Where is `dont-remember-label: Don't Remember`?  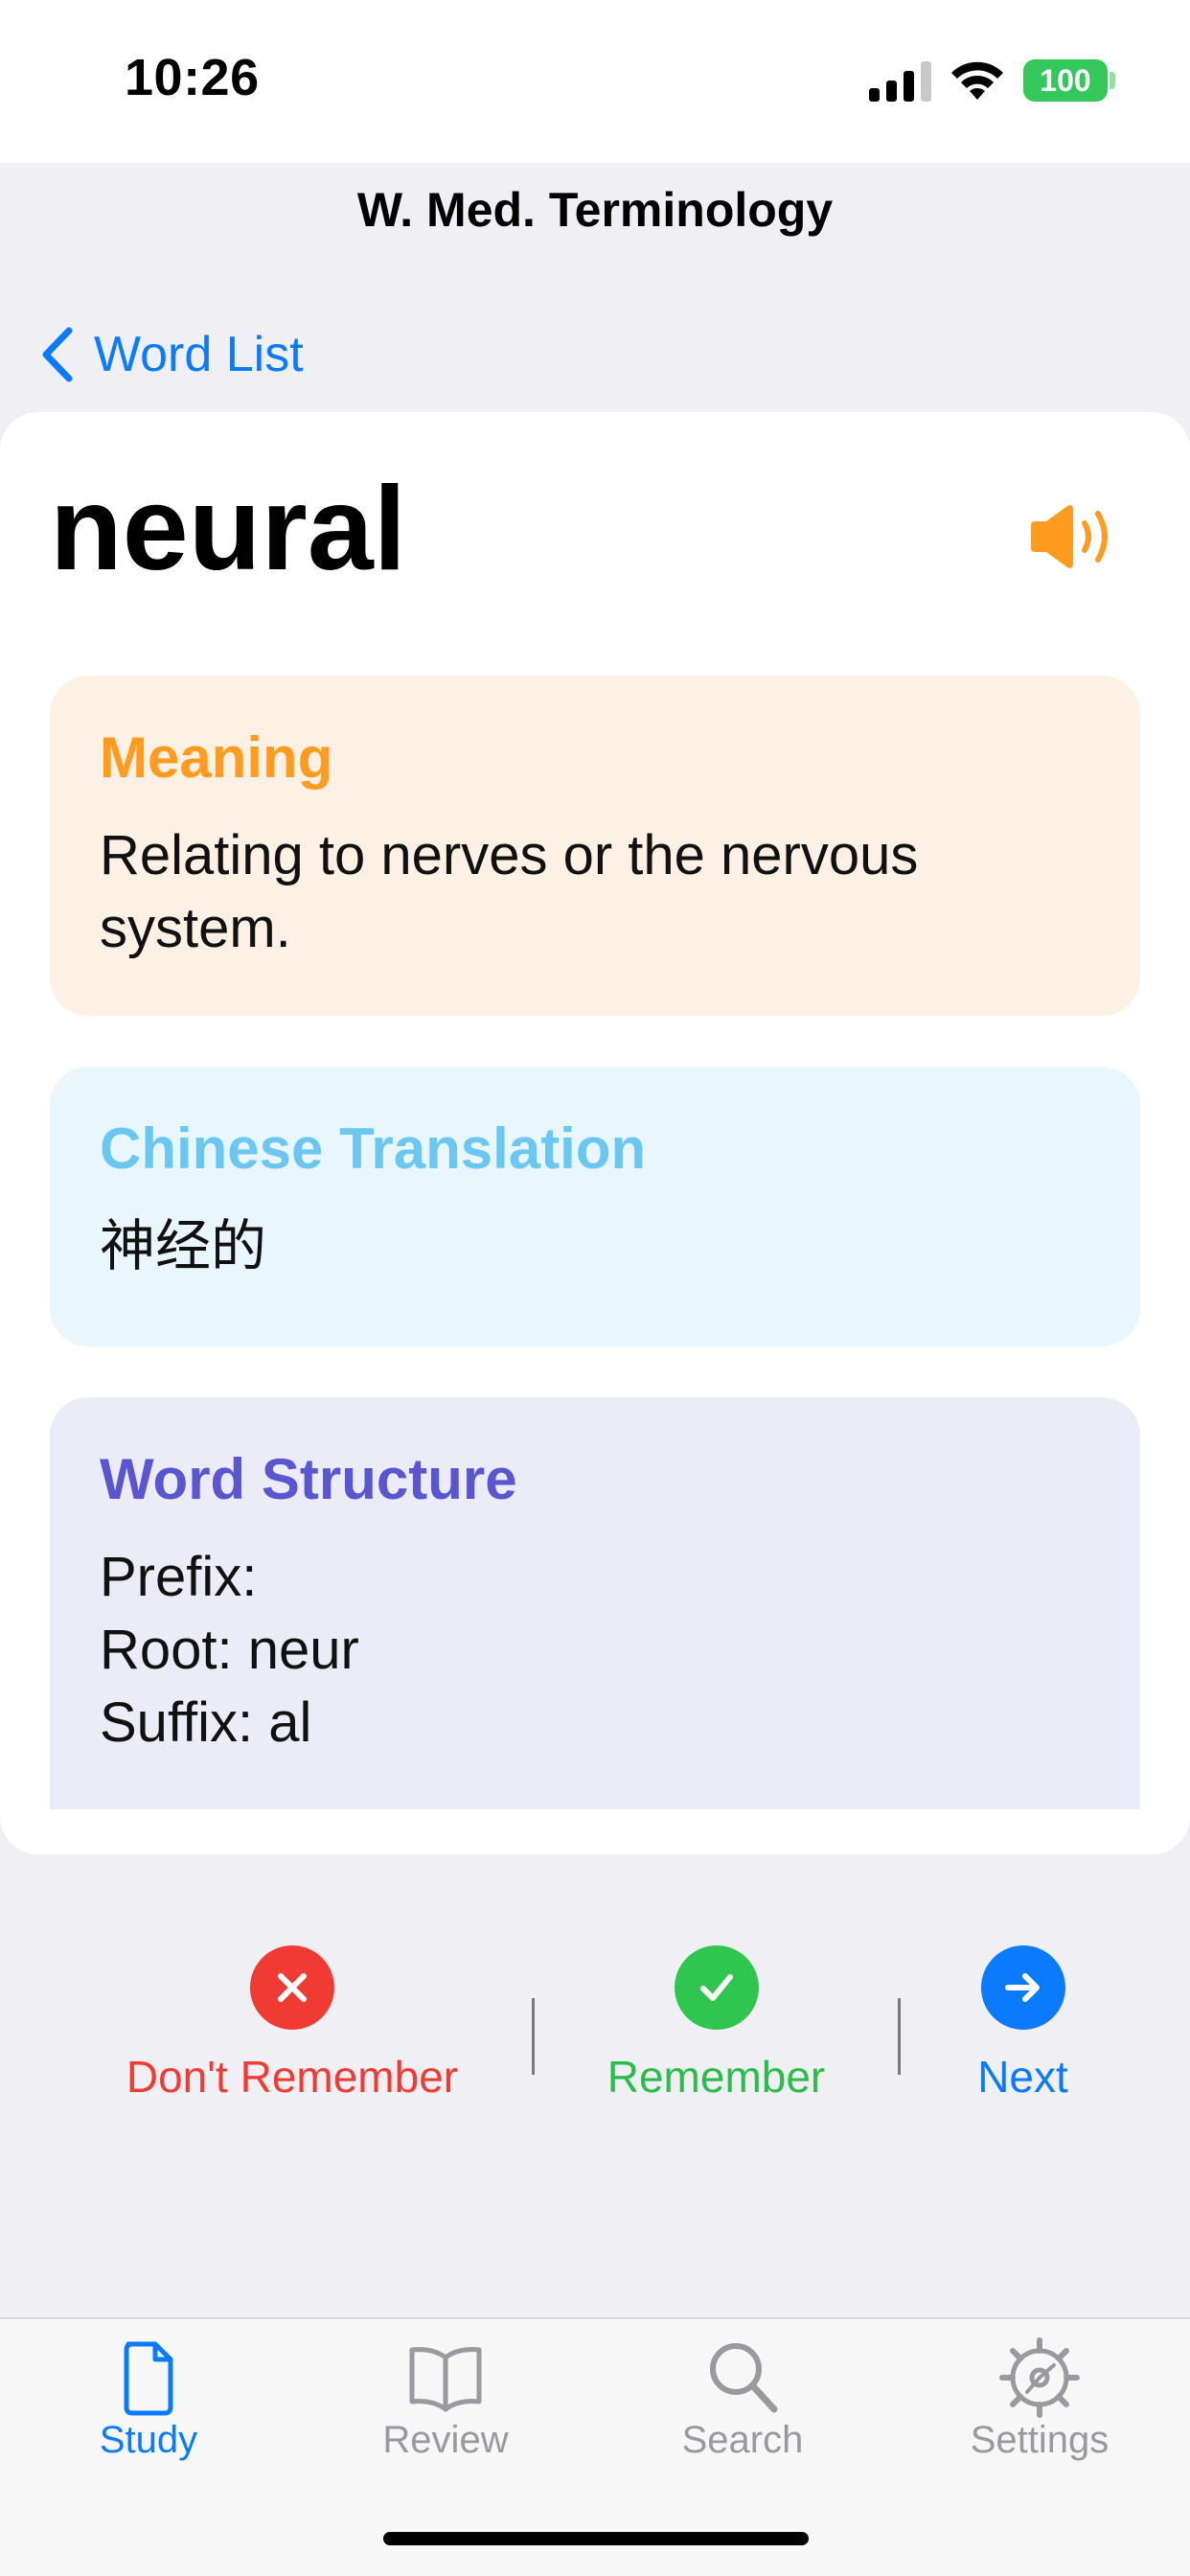 dont-remember-label: Don't Remember is located at coordinates (293, 2077).